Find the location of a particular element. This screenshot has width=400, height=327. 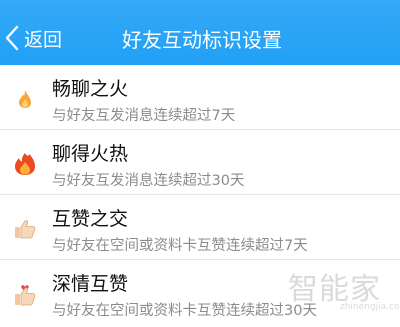

thumbs-up-icon is located at coordinates (25, 229).